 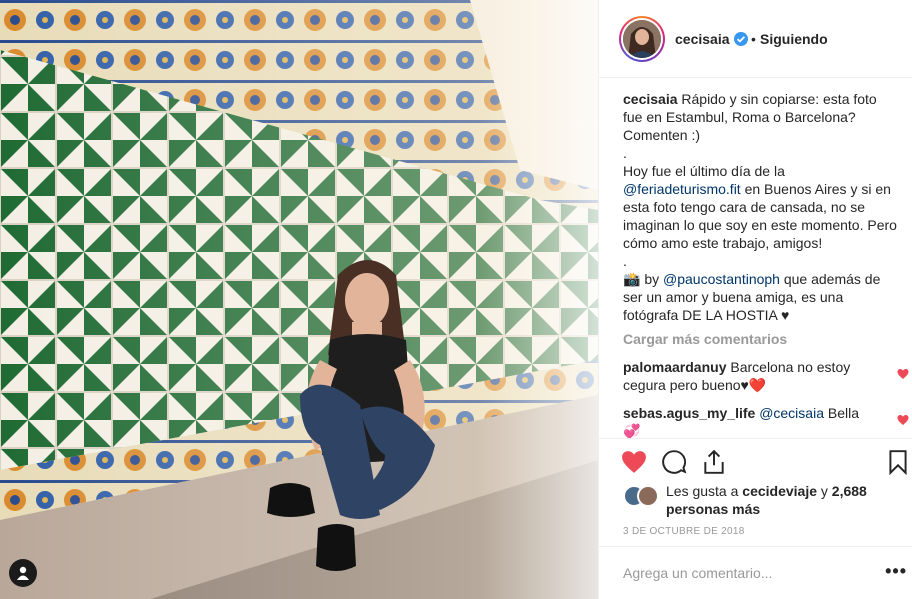 What do you see at coordinates (704, 491) in the screenshot?
I see `likes-prefix: Les gusta a` at bounding box center [704, 491].